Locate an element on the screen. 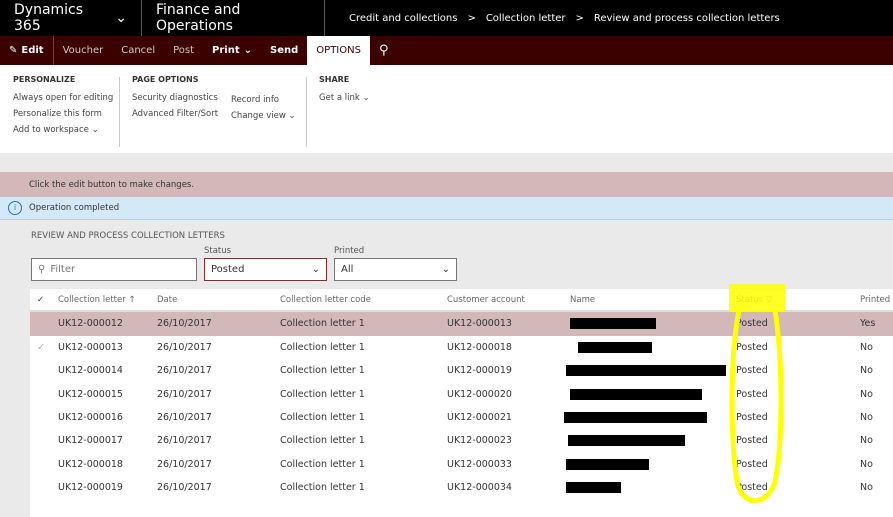  info-text: Operation completed is located at coordinates (74, 208).